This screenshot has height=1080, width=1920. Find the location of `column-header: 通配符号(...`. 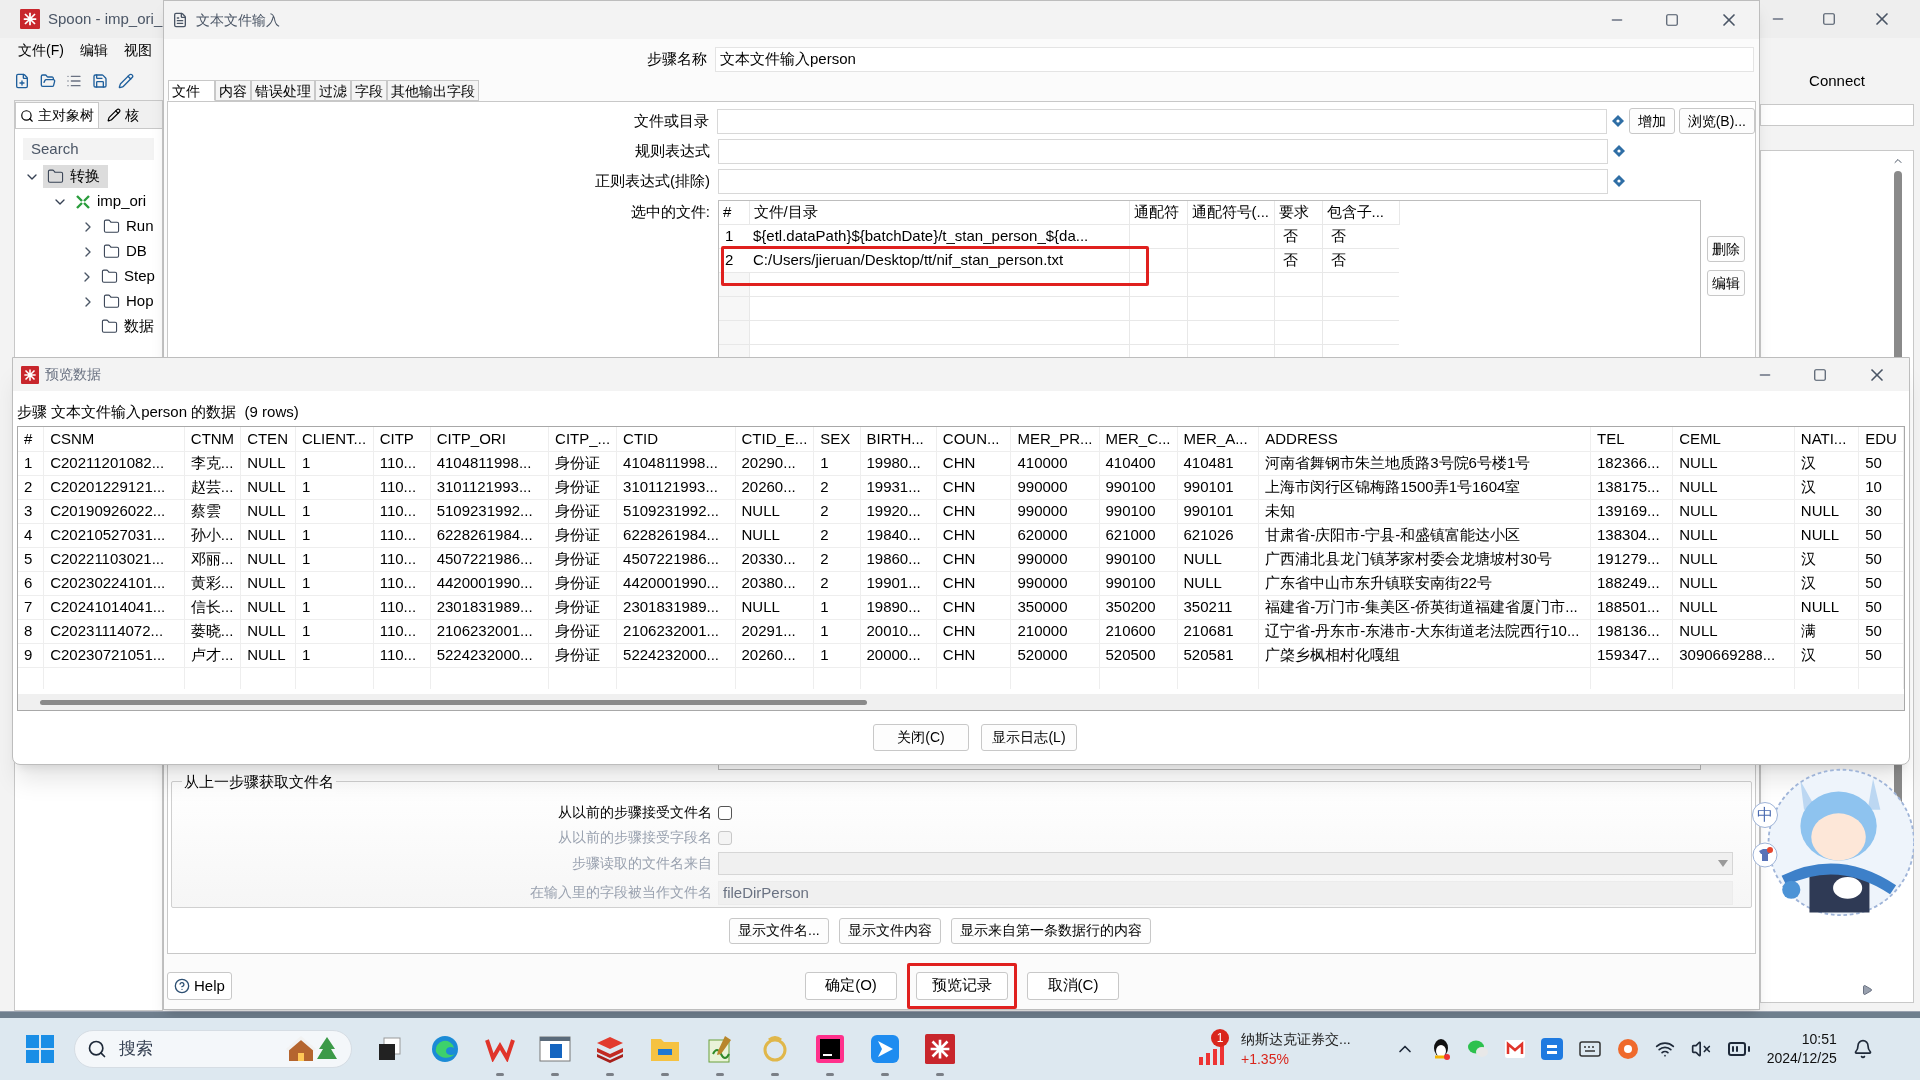

column-header: 通配符号(... is located at coordinates (1230, 212).